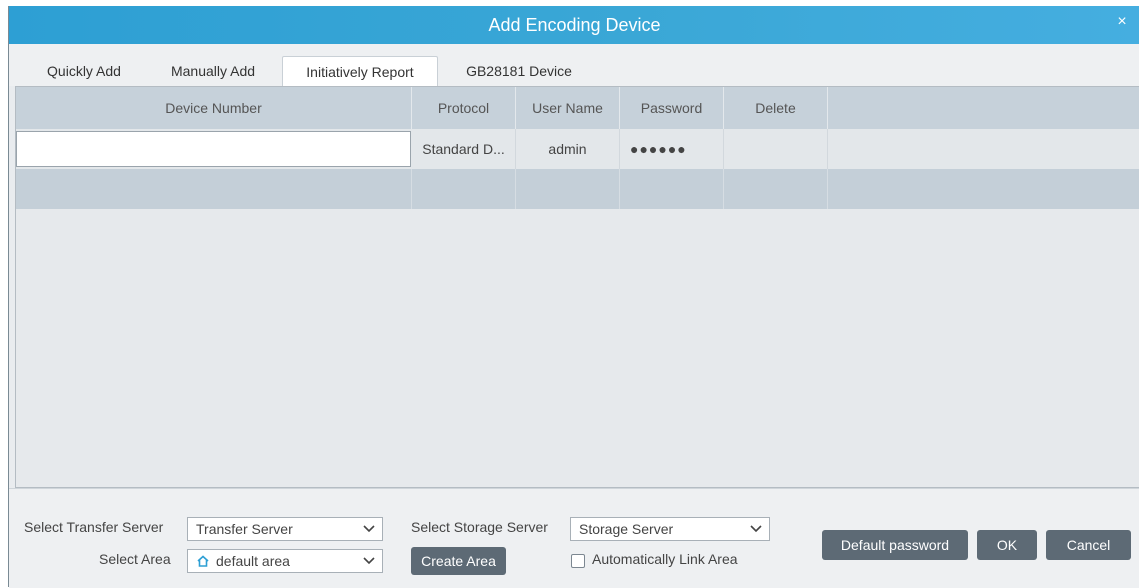  What do you see at coordinates (84, 71) in the screenshot?
I see `tab-quickly-add: Quickly Add` at bounding box center [84, 71].